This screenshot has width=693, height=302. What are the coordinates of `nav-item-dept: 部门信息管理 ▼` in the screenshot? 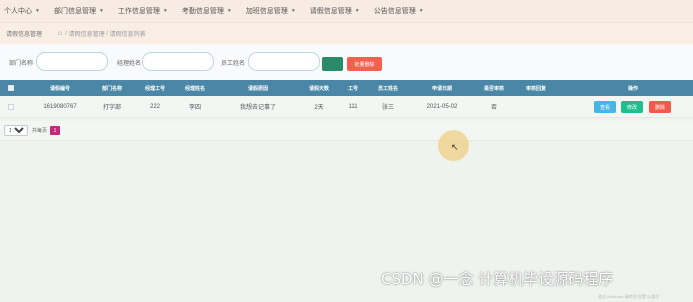 It's located at (79, 11).